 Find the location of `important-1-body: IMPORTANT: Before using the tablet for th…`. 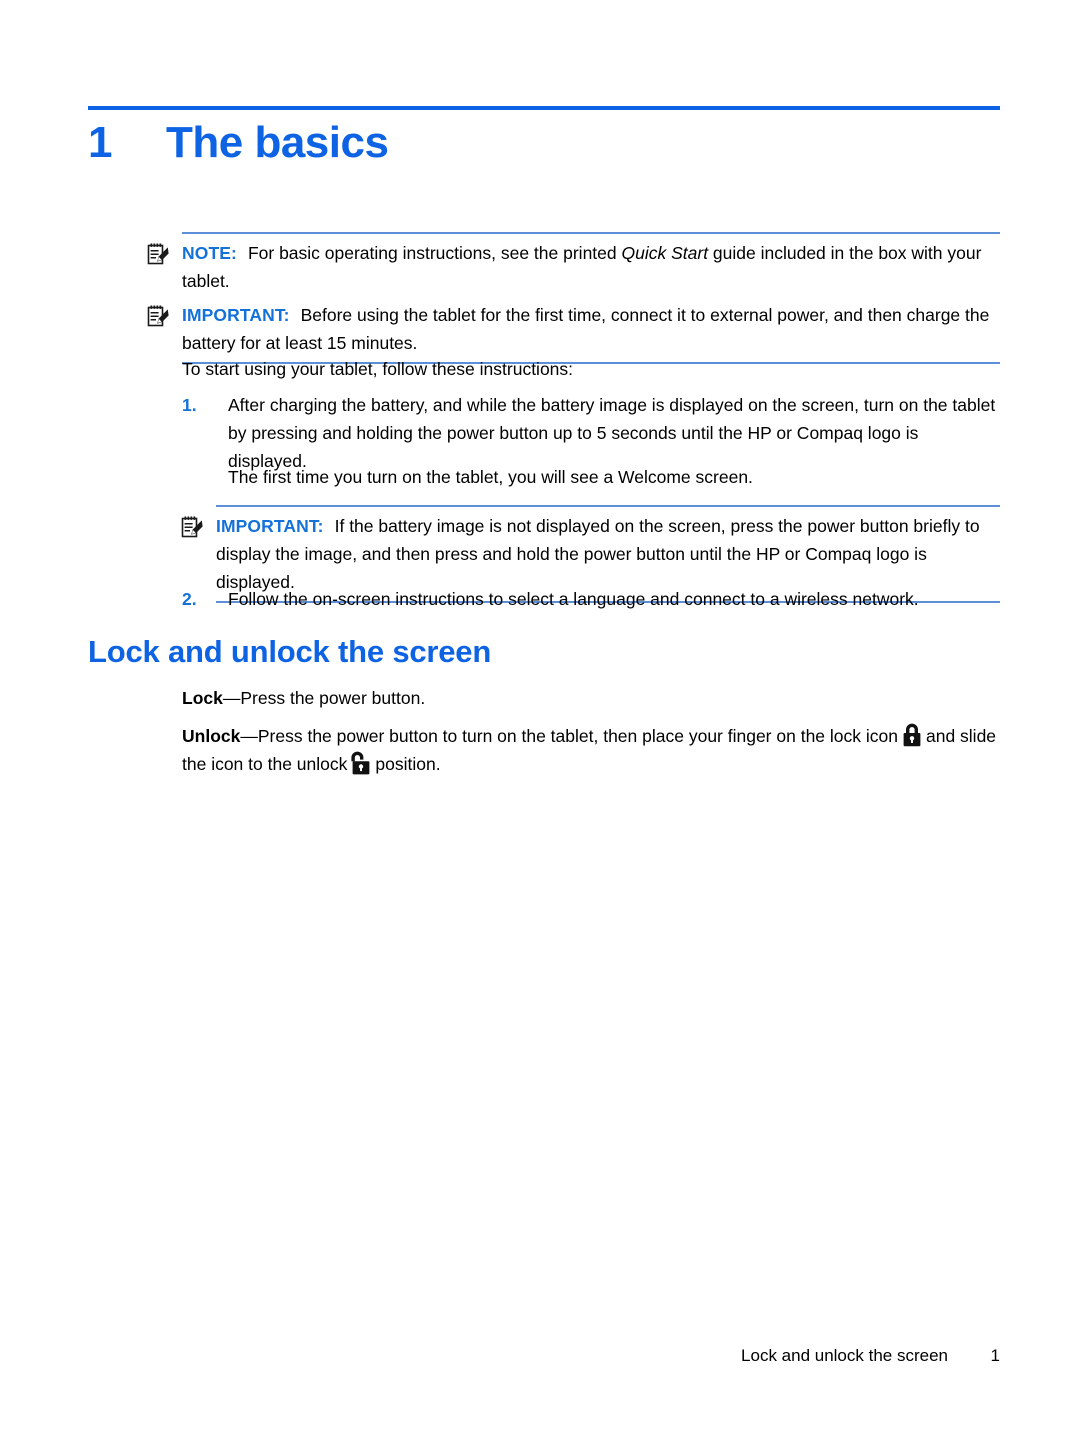

important-1-body: IMPORTANT: Before using the tablet for th… is located at coordinates (573, 329).